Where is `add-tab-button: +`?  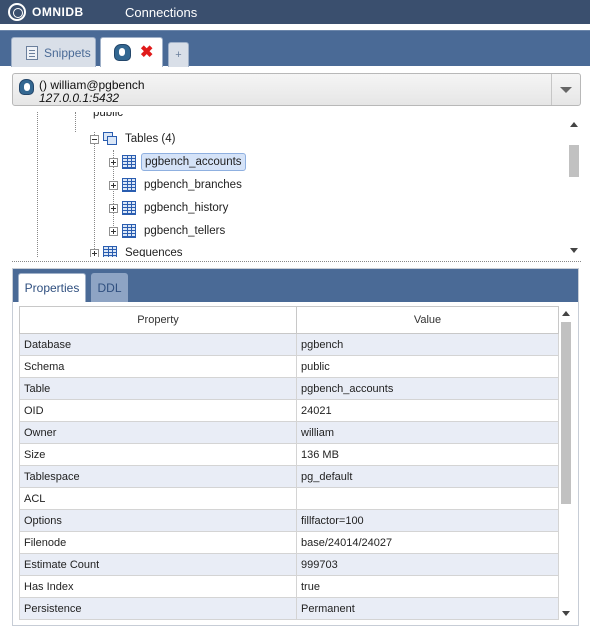 add-tab-button: + is located at coordinates (178, 54).